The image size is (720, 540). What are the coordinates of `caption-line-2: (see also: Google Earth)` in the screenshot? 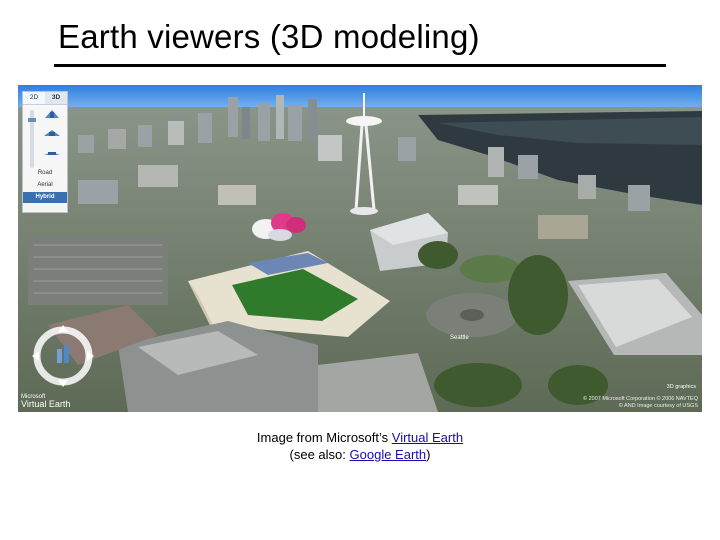 It's located at (360, 454).